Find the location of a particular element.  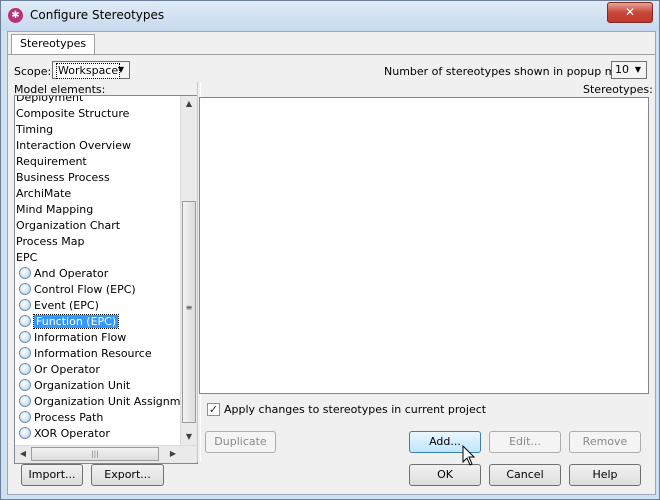

scroll-down-icon: ▼ is located at coordinates (189, 437).